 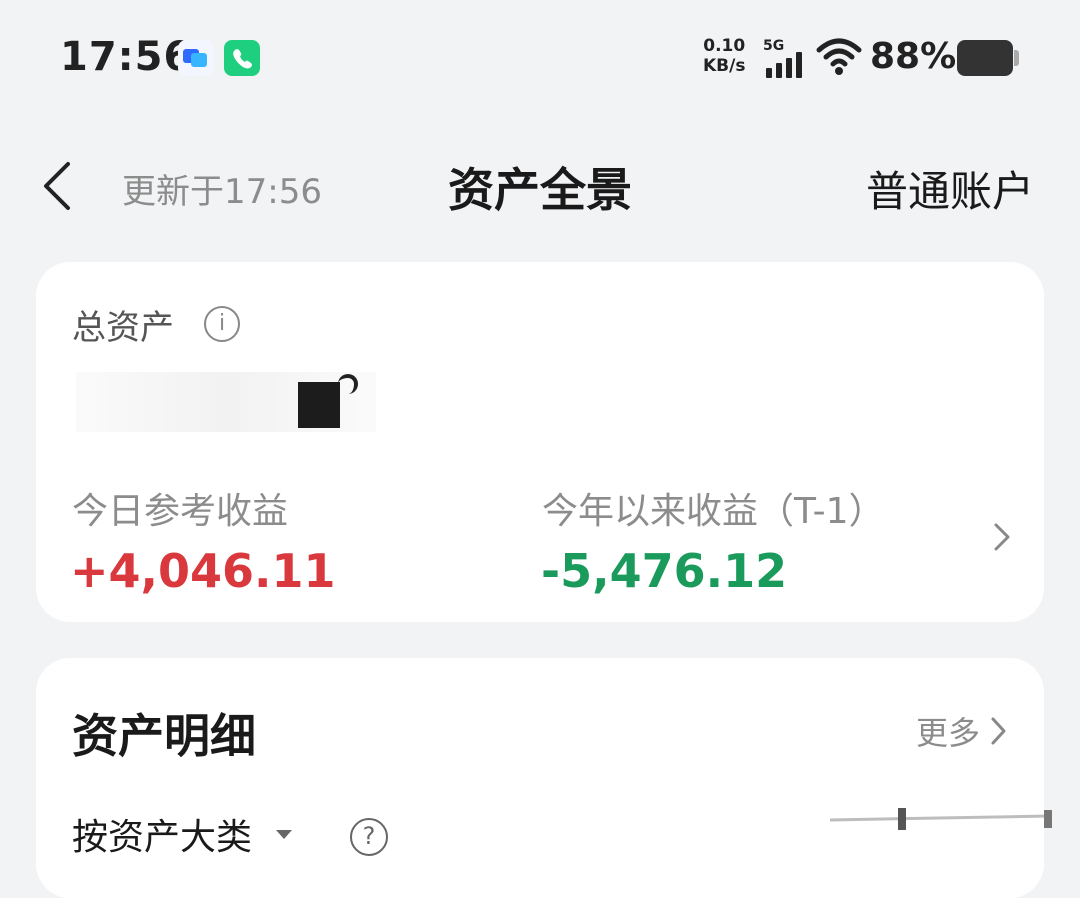 What do you see at coordinates (164, 736) in the screenshot?
I see `asset-detail-title: 资产明细` at bounding box center [164, 736].